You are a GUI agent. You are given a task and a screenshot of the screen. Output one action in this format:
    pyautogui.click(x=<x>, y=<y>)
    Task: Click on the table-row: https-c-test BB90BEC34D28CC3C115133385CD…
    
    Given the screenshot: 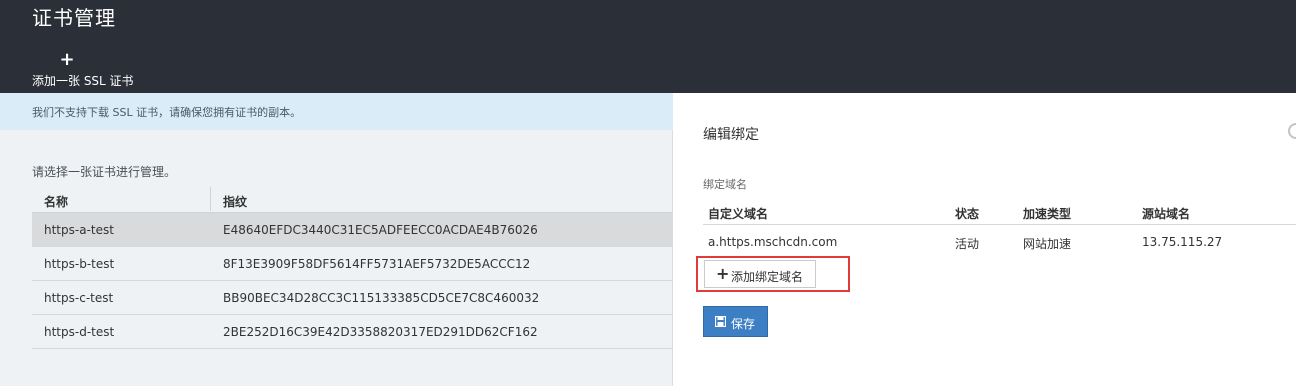 What is the action you would take?
    pyautogui.click(x=352, y=298)
    